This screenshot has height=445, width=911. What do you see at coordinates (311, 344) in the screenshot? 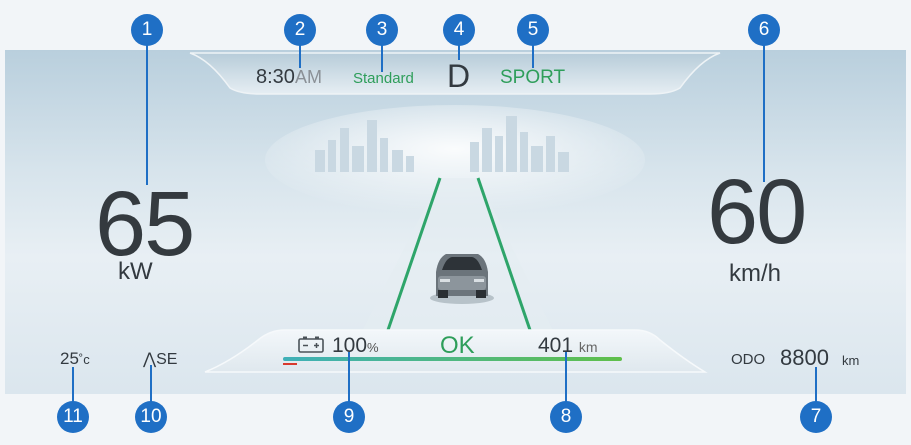
I see `battery-icon` at bounding box center [311, 344].